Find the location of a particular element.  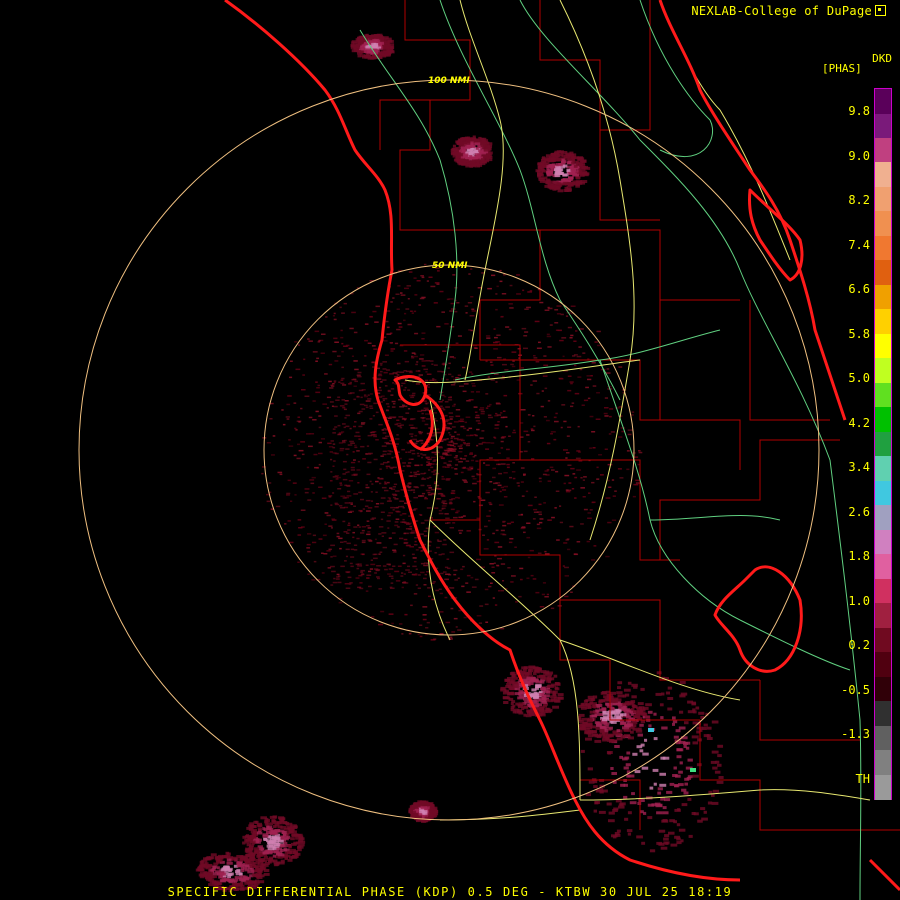

legend-tick-label: 5.0 is located at coordinates (859, 378).